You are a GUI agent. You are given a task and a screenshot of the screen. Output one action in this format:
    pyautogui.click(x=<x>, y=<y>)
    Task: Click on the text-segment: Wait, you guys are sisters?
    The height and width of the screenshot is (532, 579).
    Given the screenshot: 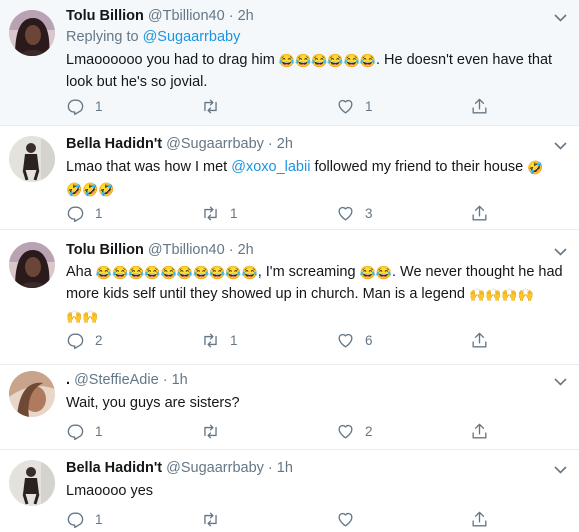 What is the action you would take?
    pyautogui.click(x=153, y=403)
    